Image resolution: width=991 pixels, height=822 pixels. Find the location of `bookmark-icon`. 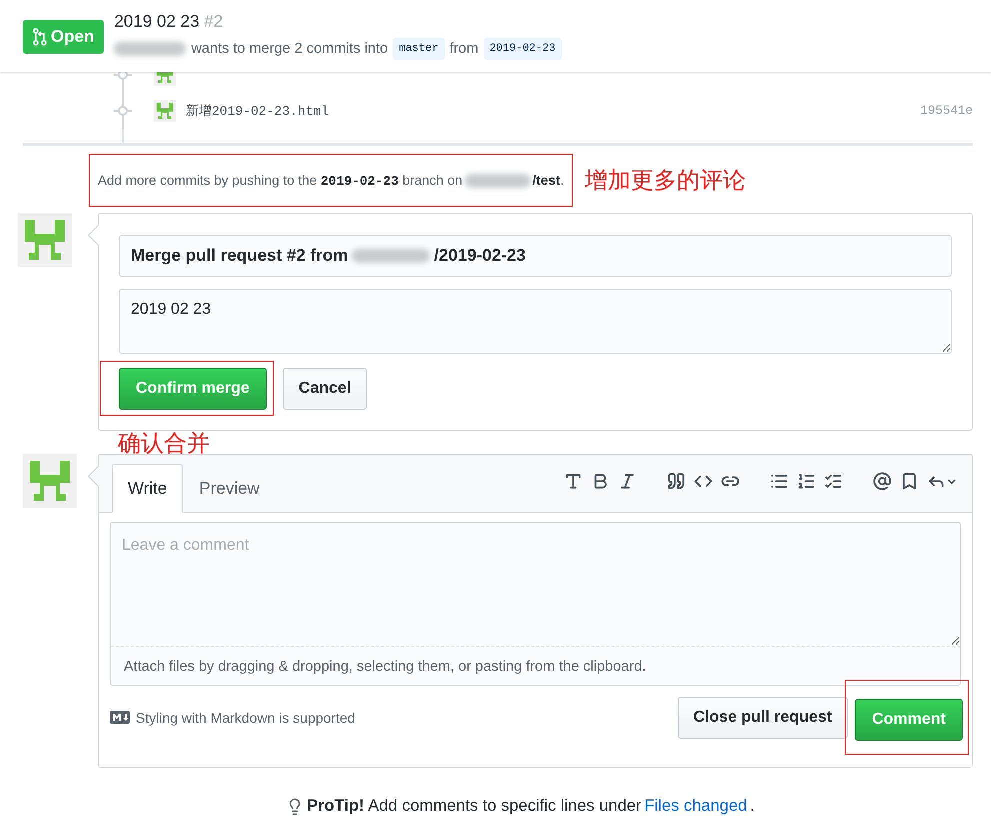

bookmark-icon is located at coordinates (909, 481).